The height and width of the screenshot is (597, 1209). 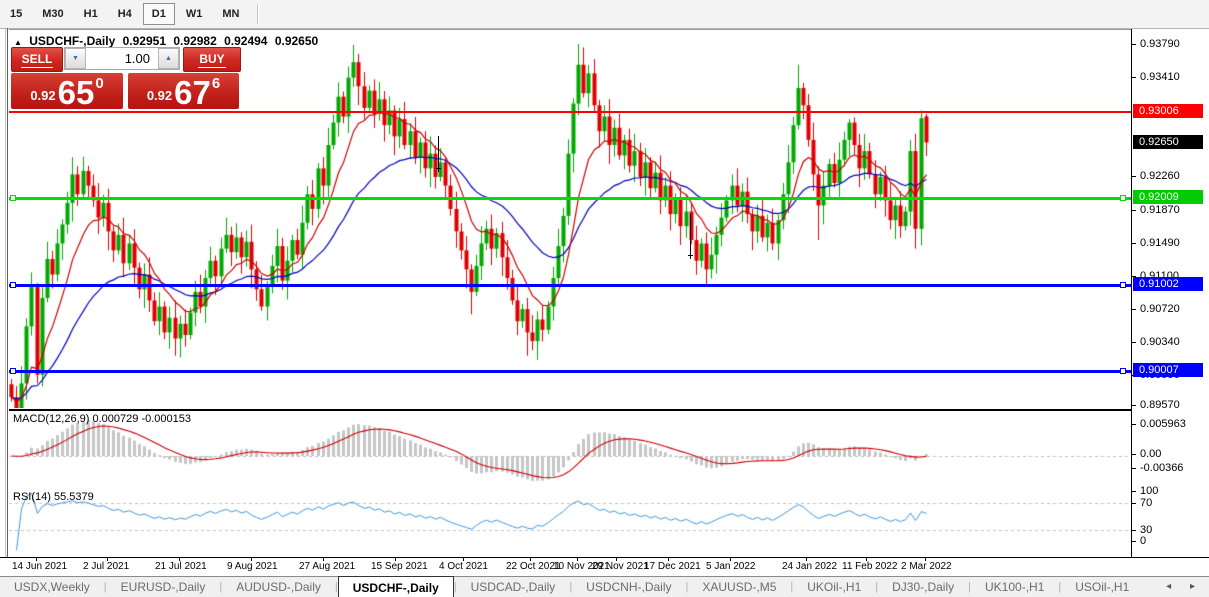 I want to click on buy-button: BUY, so click(x=212, y=59).